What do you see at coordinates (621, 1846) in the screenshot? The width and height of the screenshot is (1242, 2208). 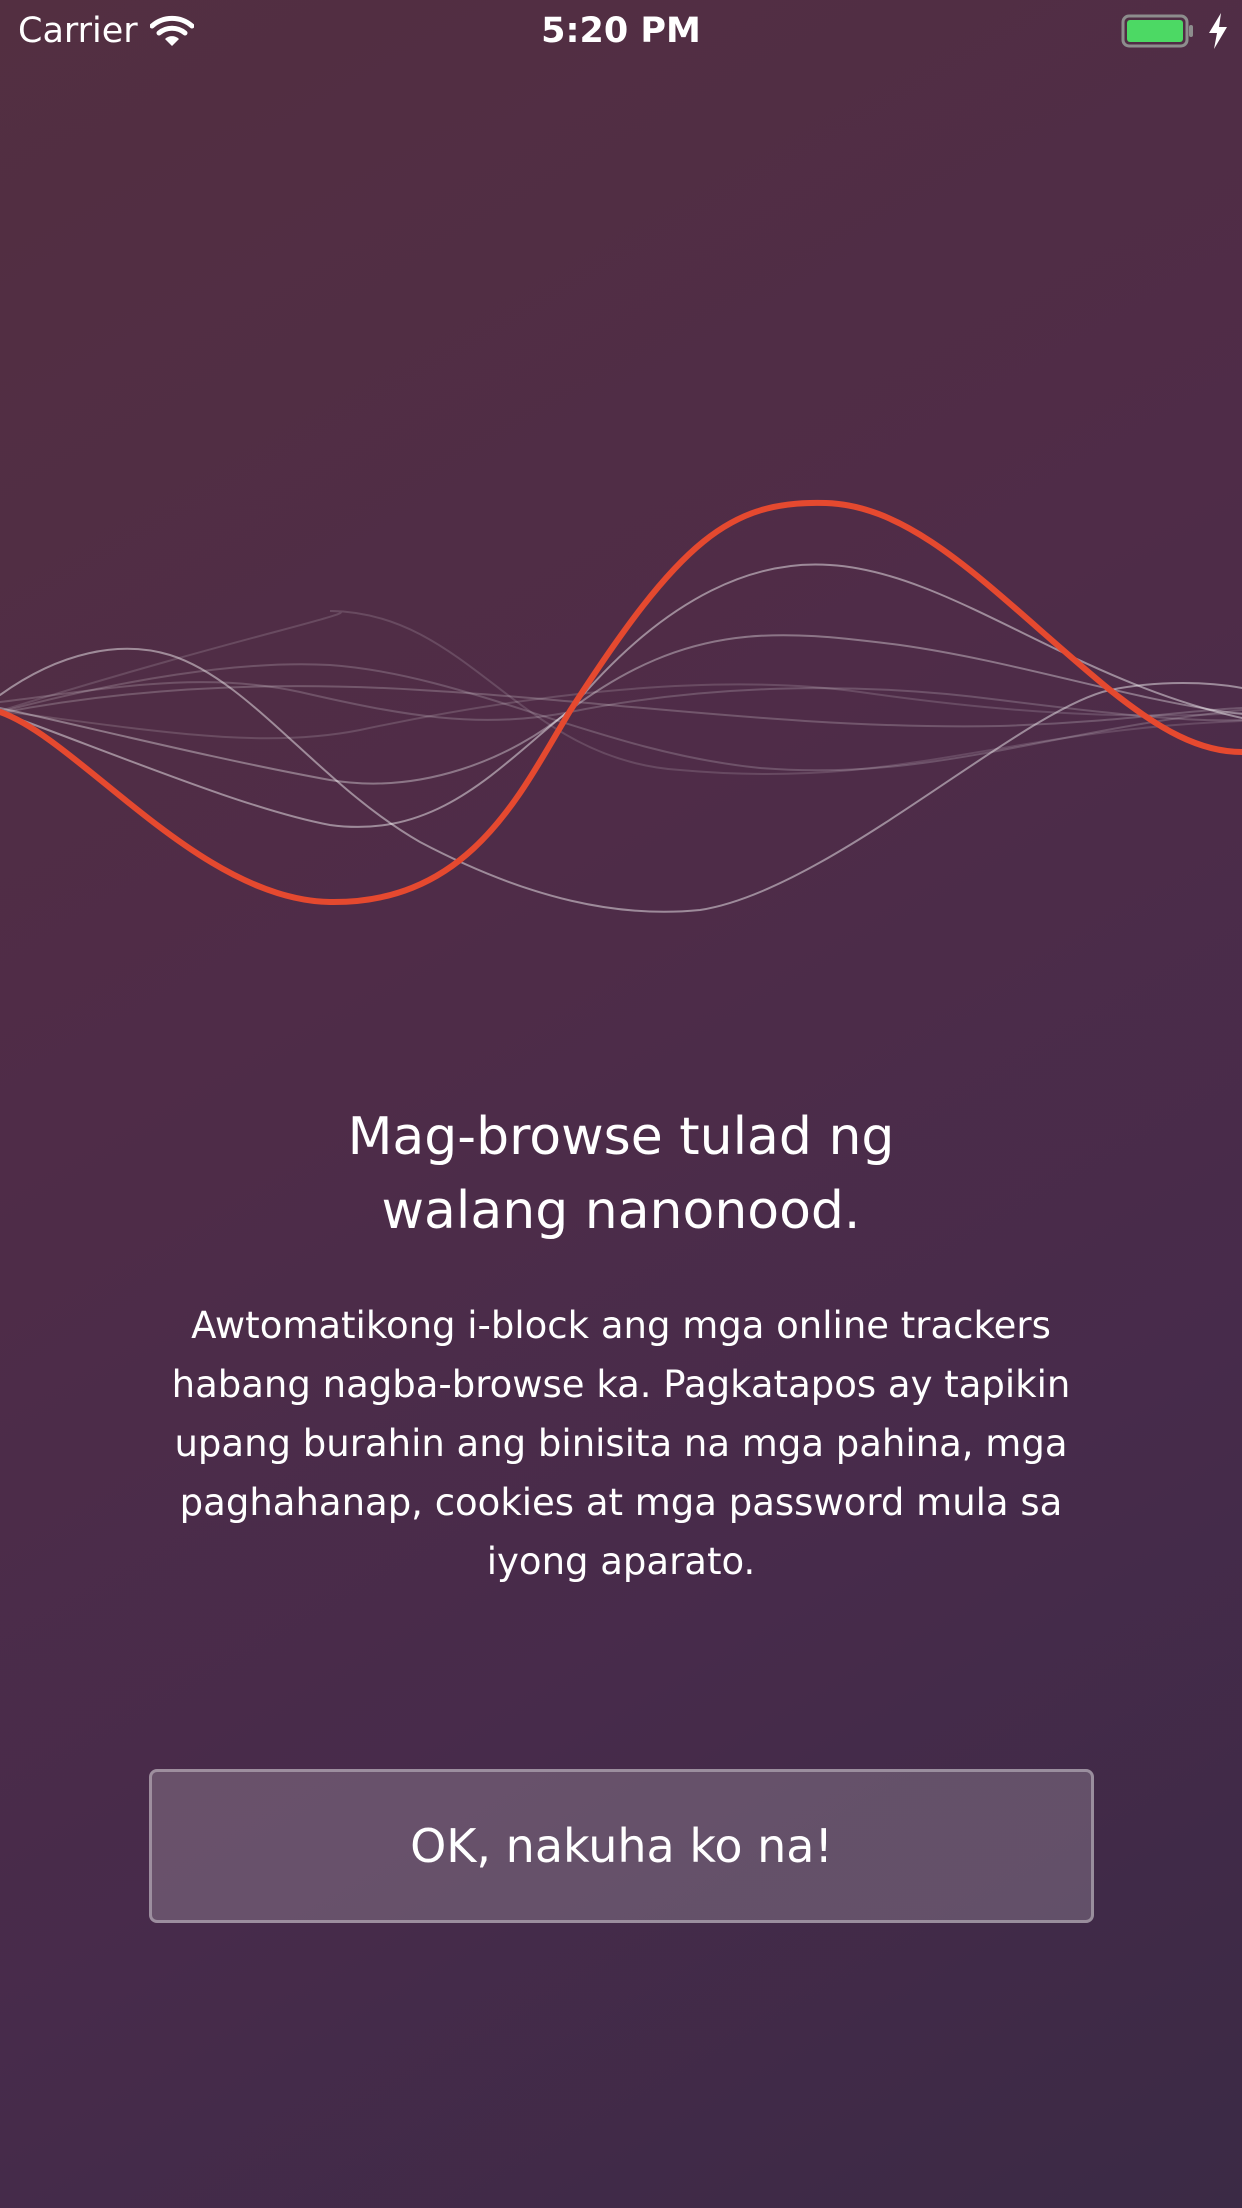 I see `ok-button: OK, nakuha ko na!` at bounding box center [621, 1846].